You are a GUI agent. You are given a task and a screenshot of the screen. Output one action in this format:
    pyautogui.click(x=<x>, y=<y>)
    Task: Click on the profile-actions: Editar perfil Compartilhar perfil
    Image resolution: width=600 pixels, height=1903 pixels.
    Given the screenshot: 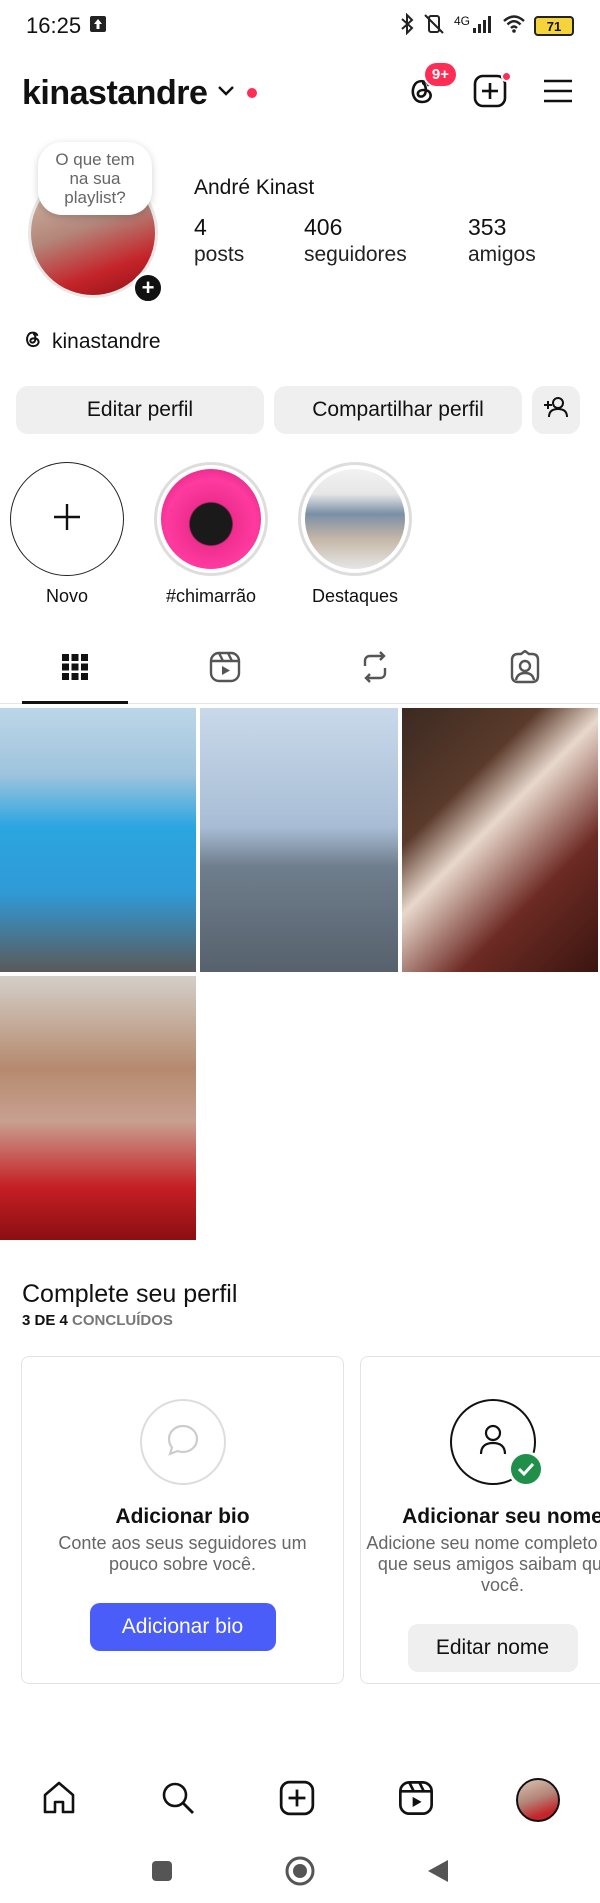 What is the action you would take?
    pyautogui.click(x=298, y=410)
    